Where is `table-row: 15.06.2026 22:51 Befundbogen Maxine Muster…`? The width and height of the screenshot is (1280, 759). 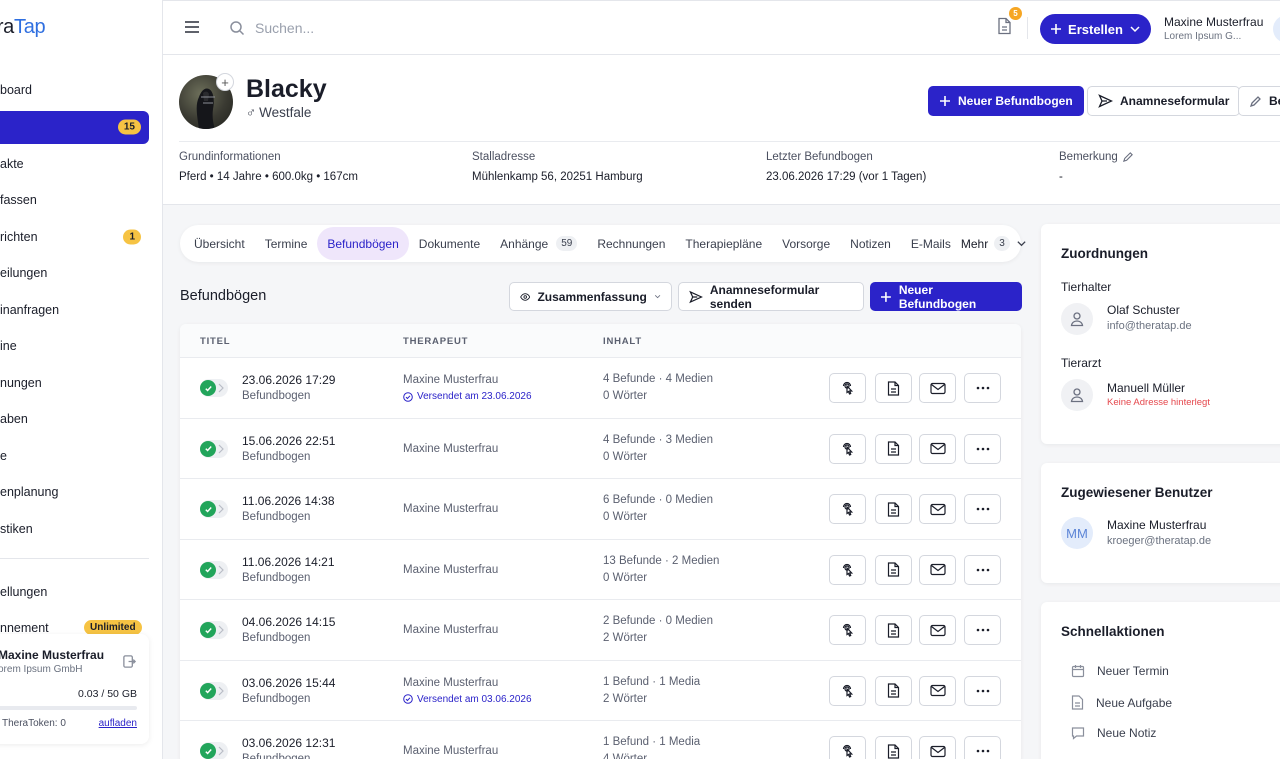 table-row: 15.06.2026 22:51 Befundbogen Maxine Muster… is located at coordinates (600, 449).